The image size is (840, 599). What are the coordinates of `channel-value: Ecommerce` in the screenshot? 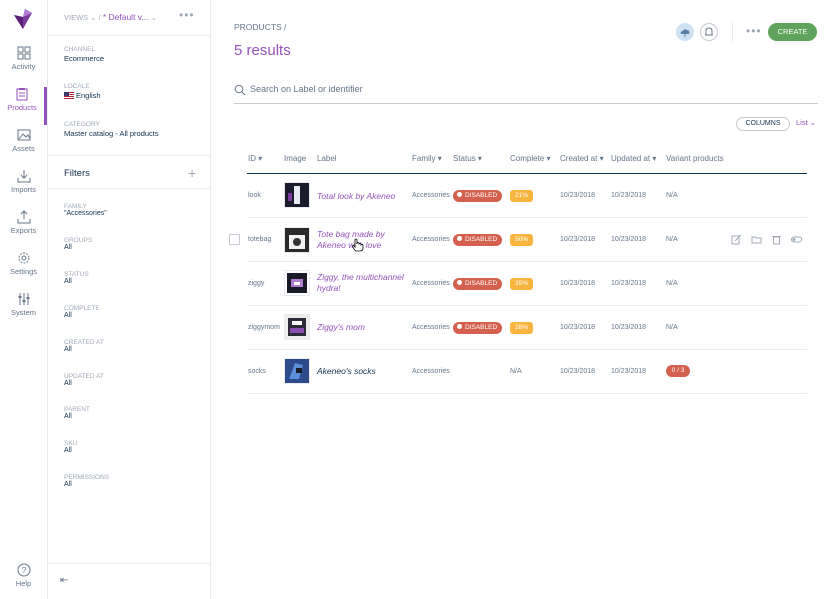 It's located at (84, 58).